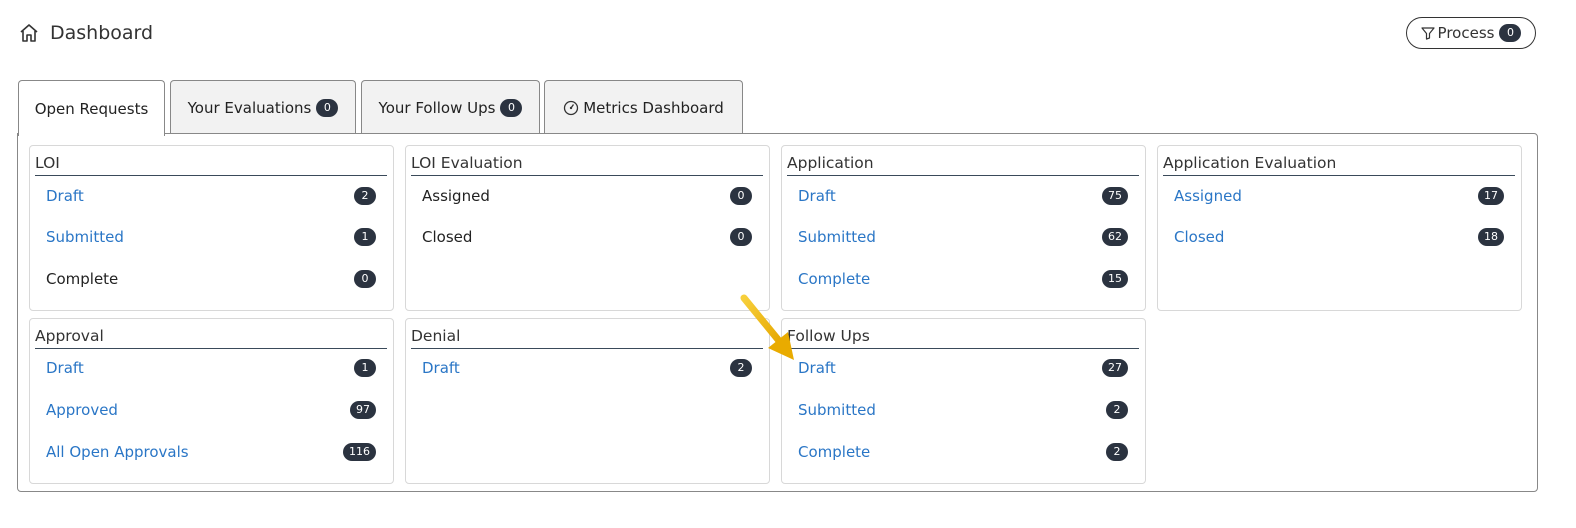  Describe the element at coordinates (963, 279) in the screenshot. I see `list-item: Complete 15` at that location.